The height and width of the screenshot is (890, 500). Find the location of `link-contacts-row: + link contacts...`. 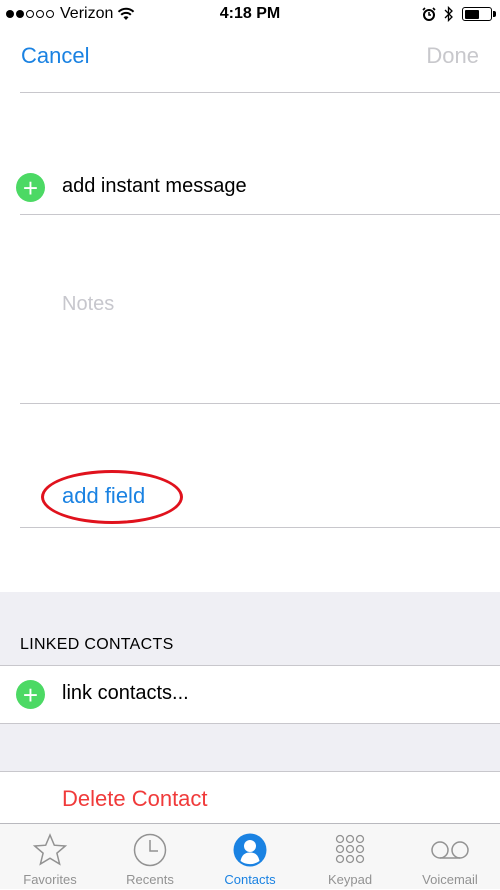

link-contacts-row: + link contacts... is located at coordinates (250, 694).